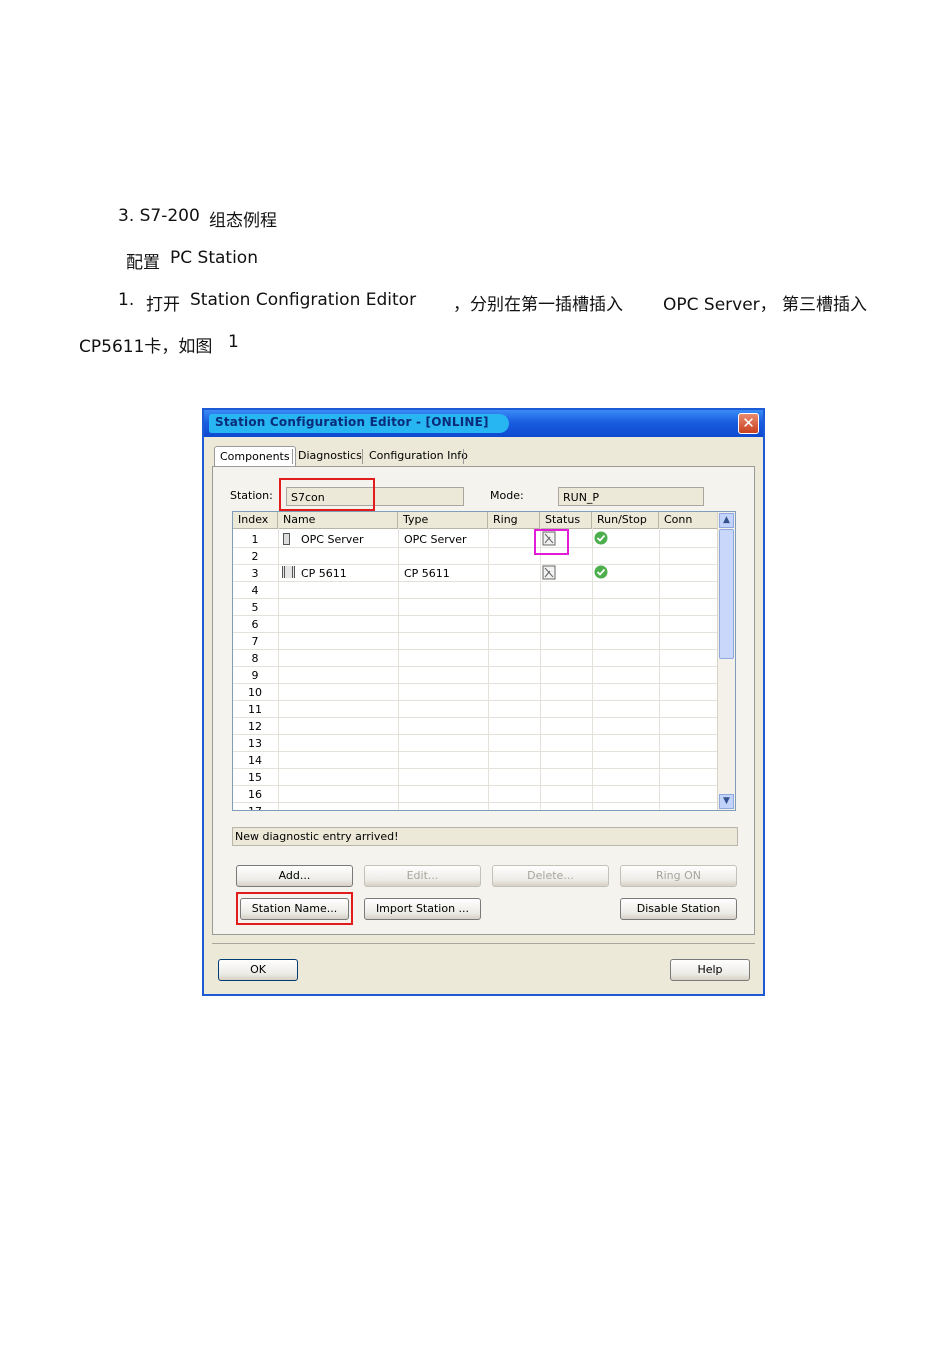 The image size is (950, 1347). Describe the element at coordinates (332, 539) in the screenshot. I see `row-name: OPC Server` at that location.